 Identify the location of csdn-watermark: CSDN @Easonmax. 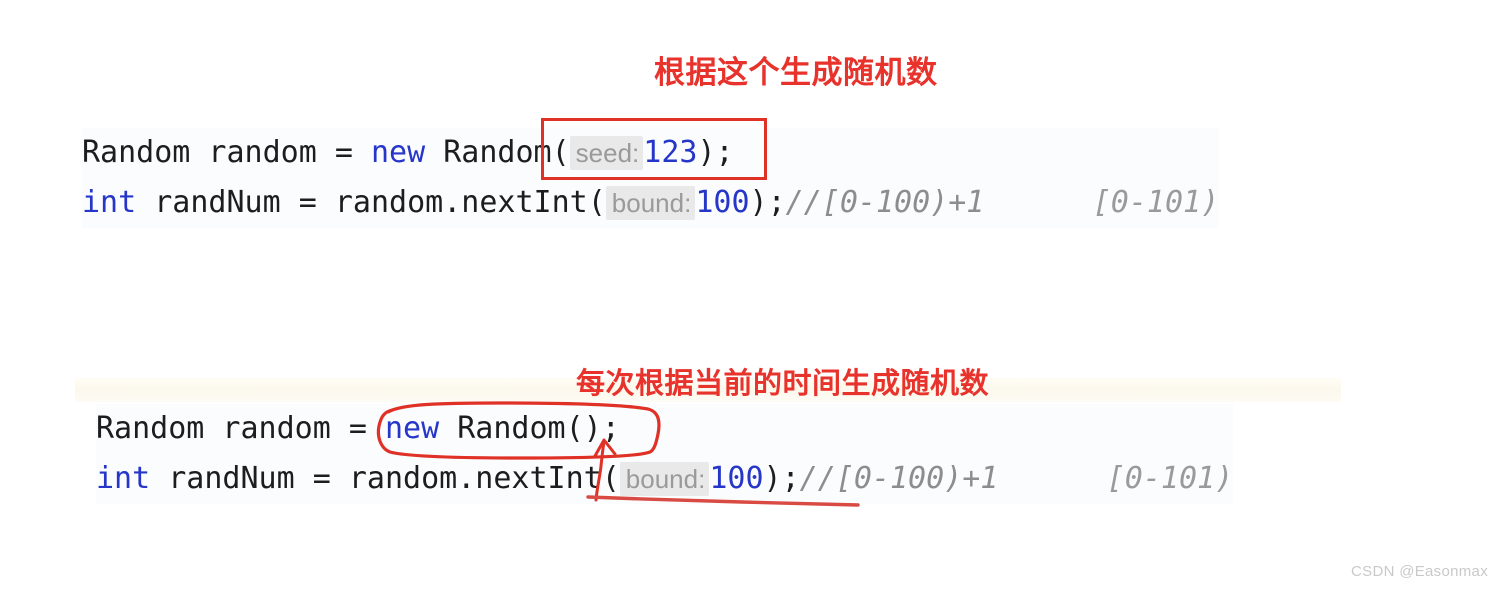
(1419, 571).